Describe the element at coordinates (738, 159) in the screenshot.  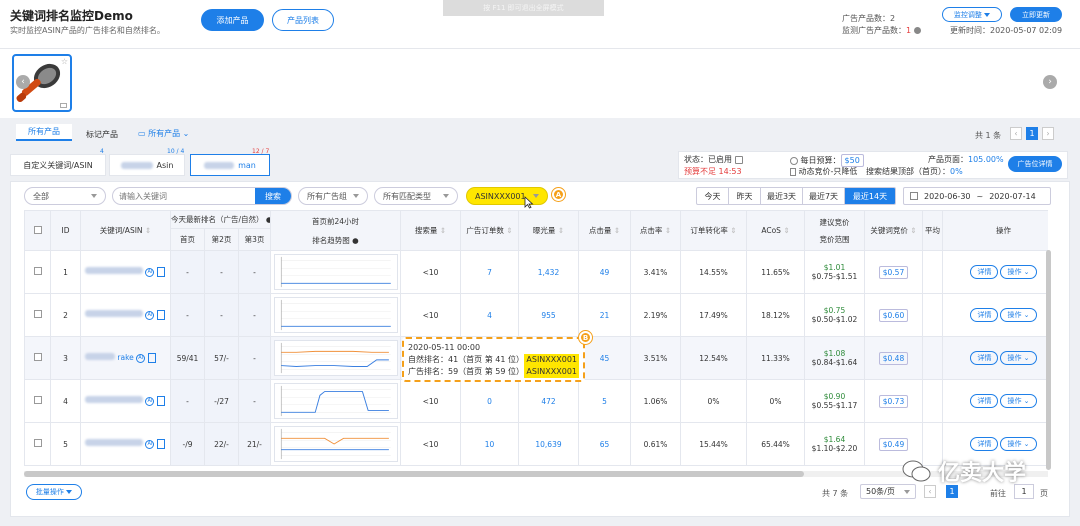
I see `settings-icon` at that location.